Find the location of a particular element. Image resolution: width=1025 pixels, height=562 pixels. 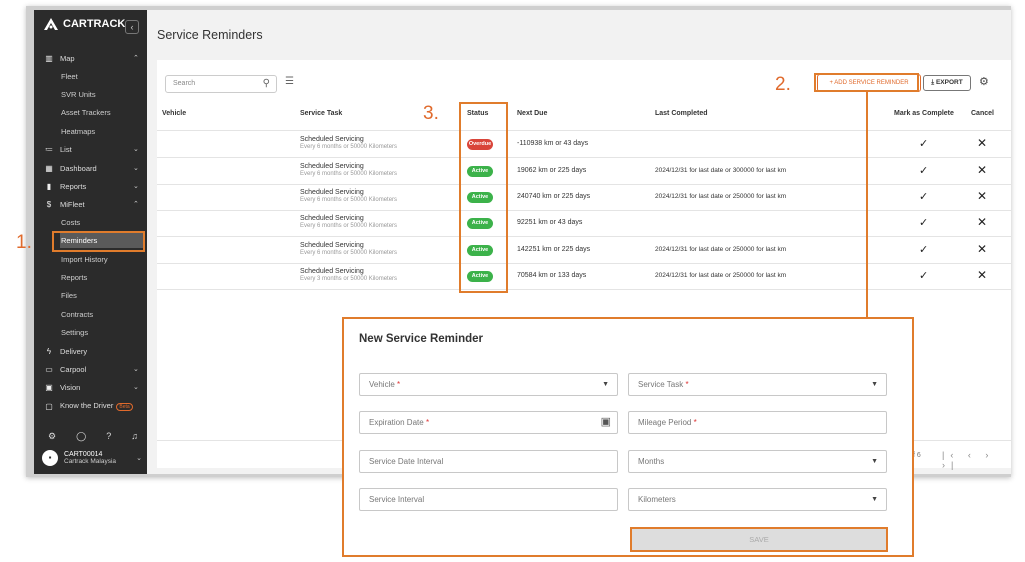

nav-vision: ▣ Vision ⌄ is located at coordinates (90, 387).